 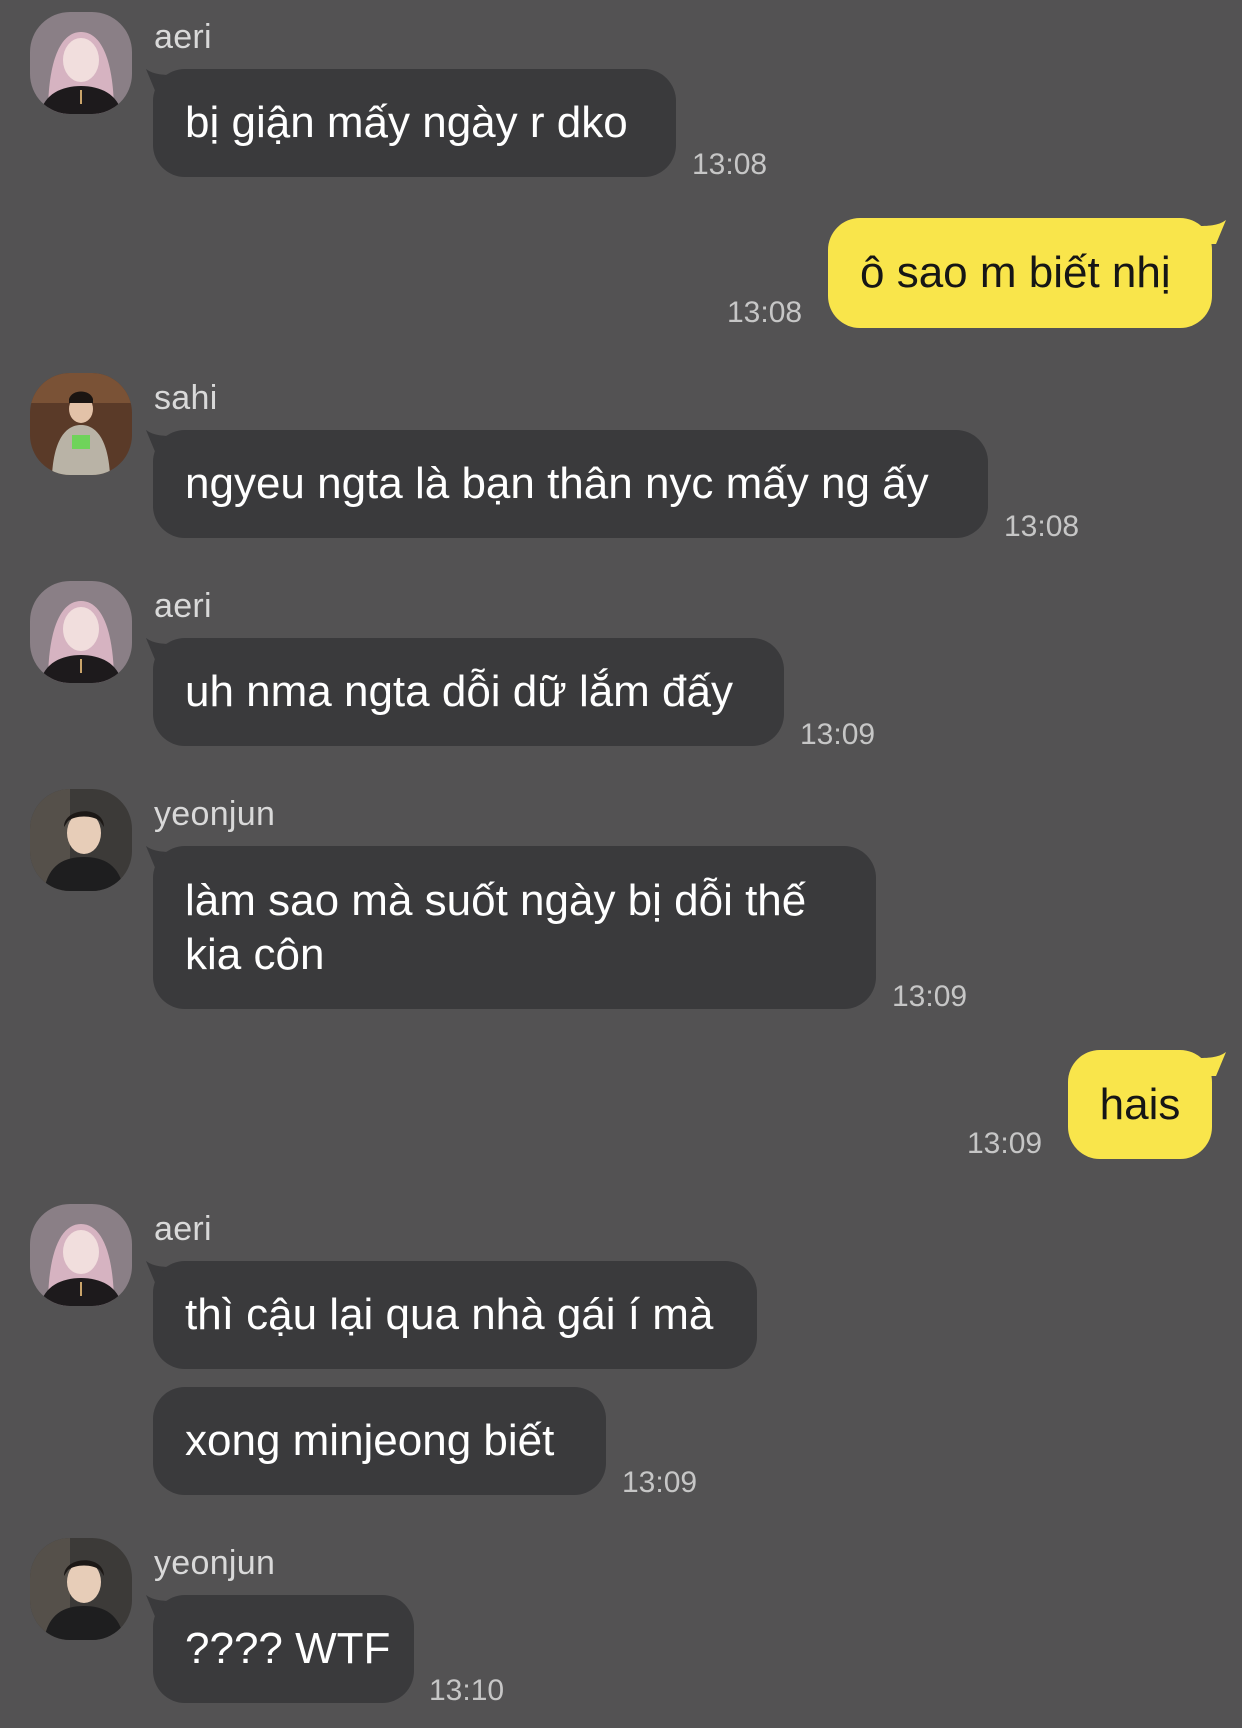 What do you see at coordinates (283, 1649) in the screenshot?
I see `message-bubble: ???? WTF` at bounding box center [283, 1649].